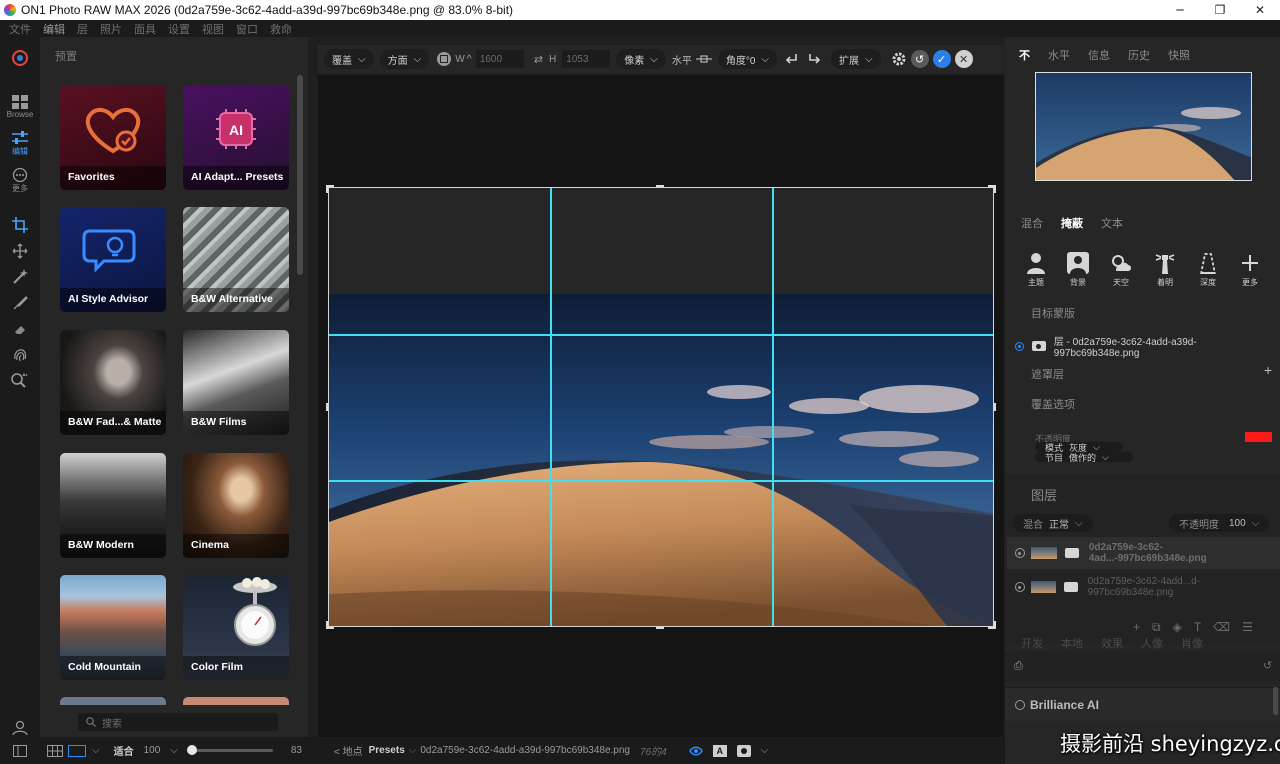 This screenshot has width=1280, height=764. What do you see at coordinates (178, 722) in the screenshot?
I see `presets-search-input: 搜索` at bounding box center [178, 722].